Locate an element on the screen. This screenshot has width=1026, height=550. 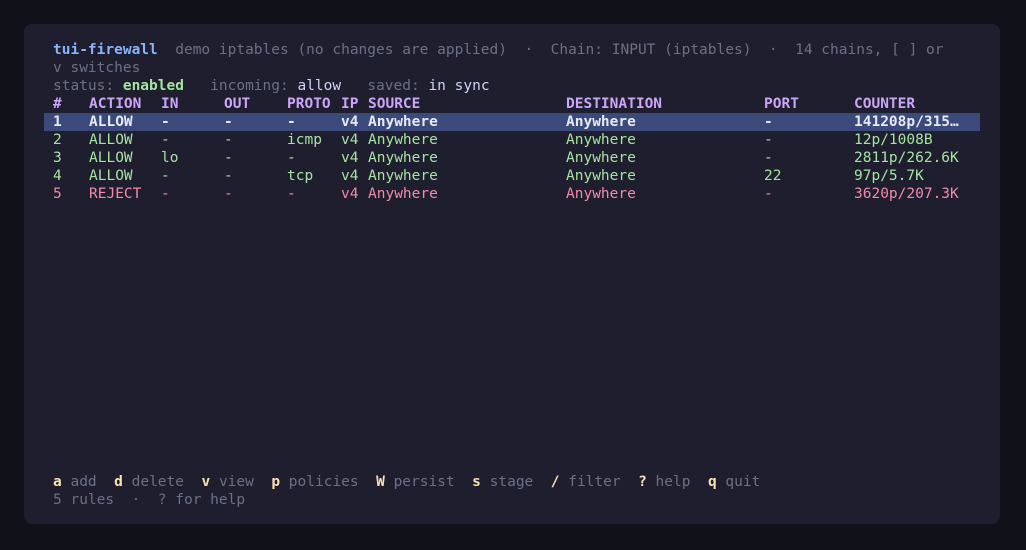
cell-counter: 97p/5.7K is located at coordinates (889, 176).